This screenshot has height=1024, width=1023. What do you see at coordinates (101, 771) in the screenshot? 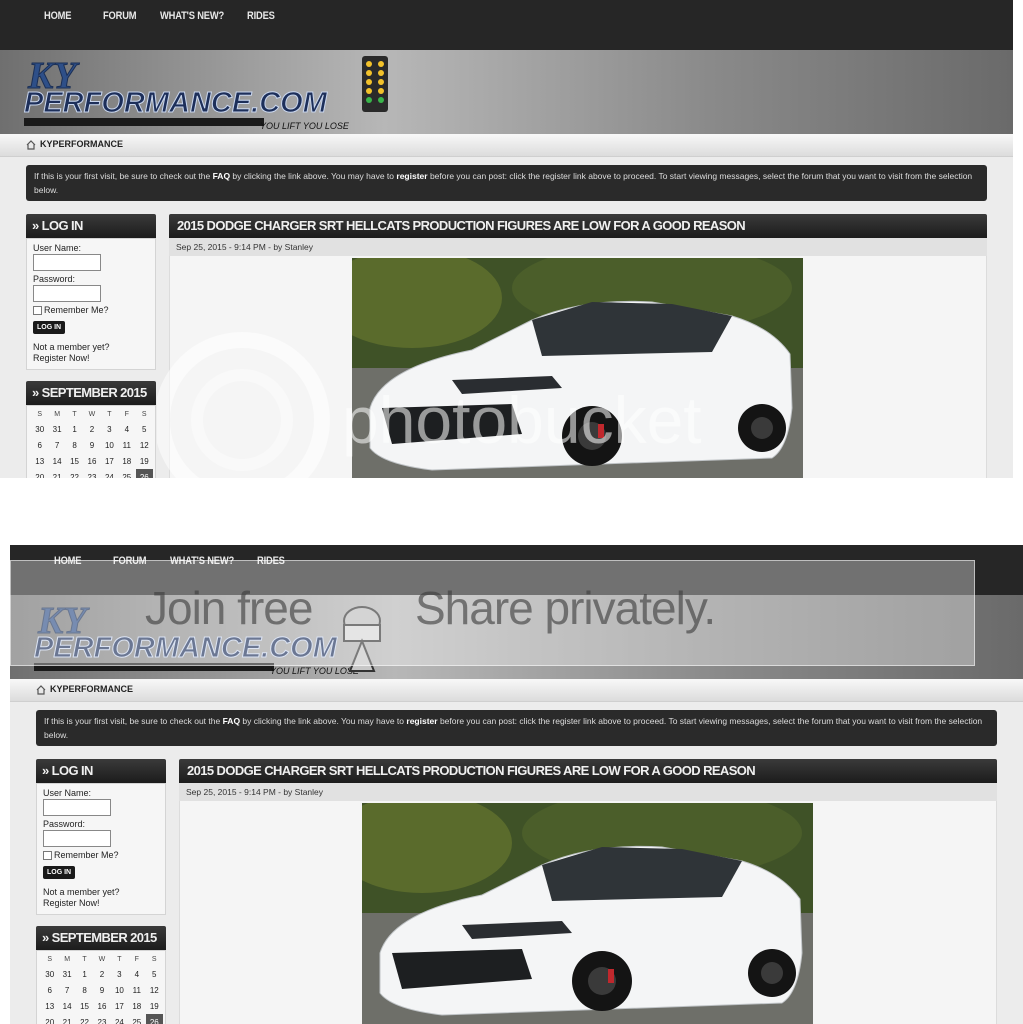
I see `login-heading: » LOG IN` at bounding box center [101, 771].